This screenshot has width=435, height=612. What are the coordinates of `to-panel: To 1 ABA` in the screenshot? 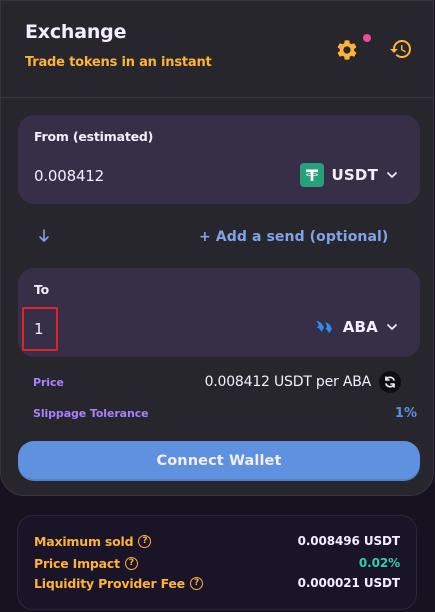 It's located at (219, 312).